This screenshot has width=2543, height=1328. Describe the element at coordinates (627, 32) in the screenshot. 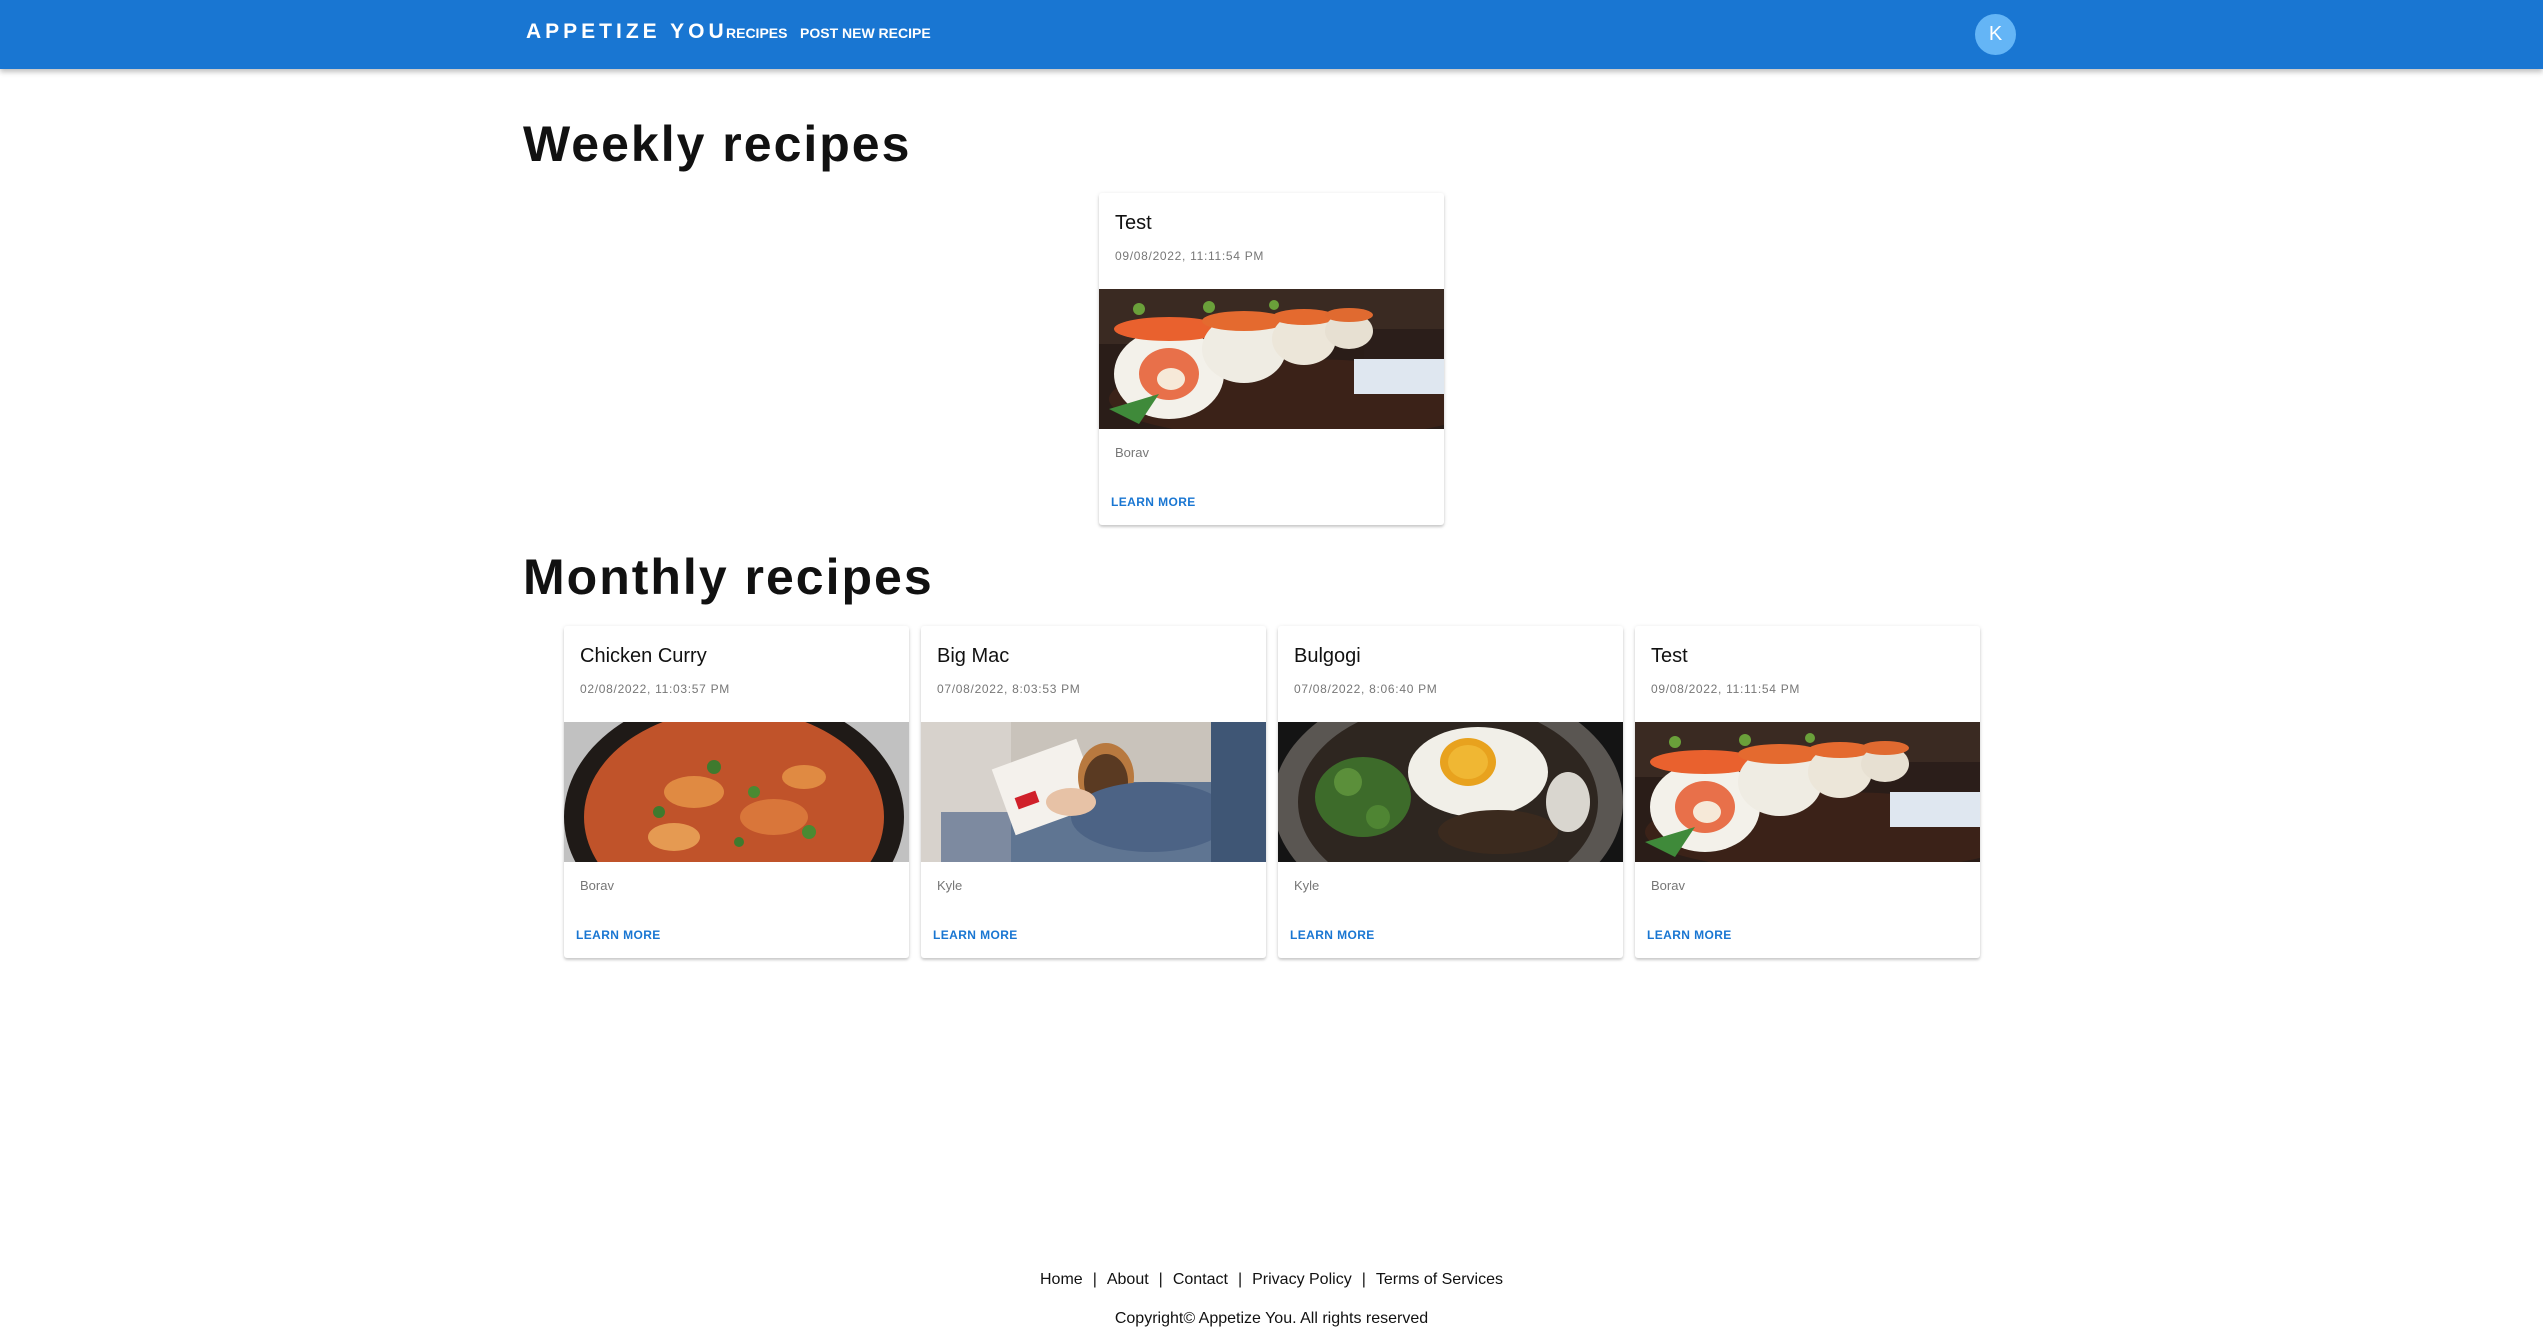

I see `brand-logo: APPETIZE YOU` at that location.